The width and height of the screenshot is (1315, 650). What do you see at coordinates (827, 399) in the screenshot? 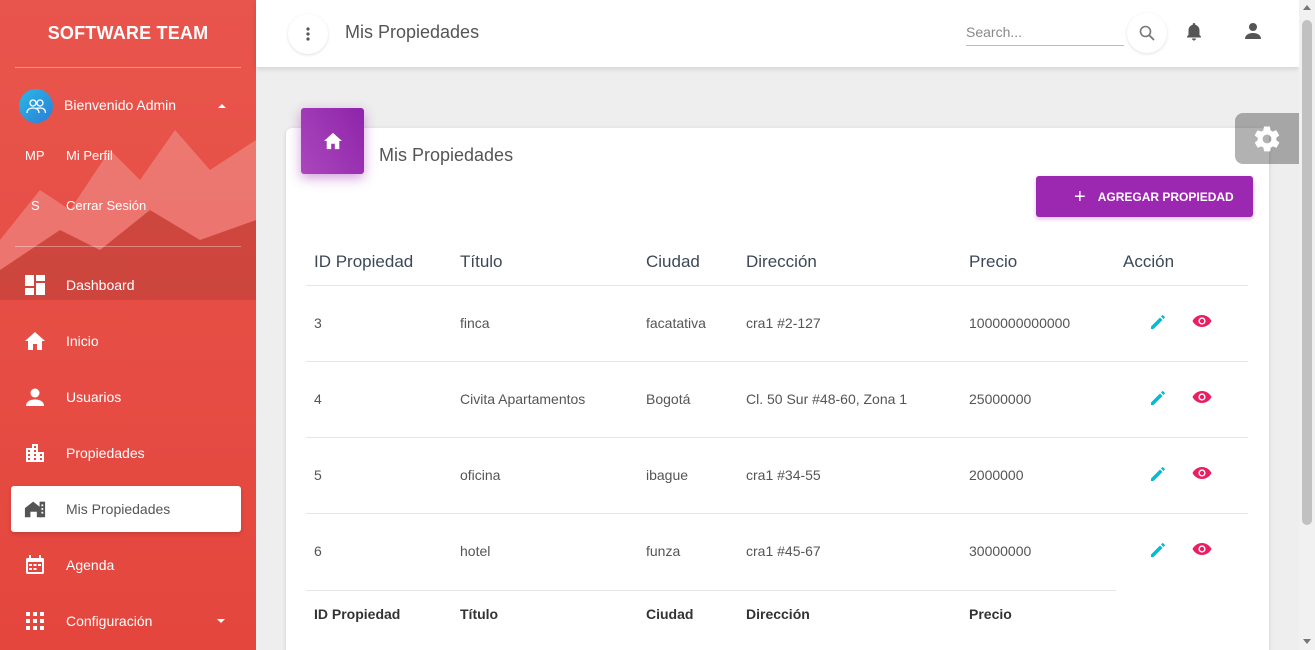
I see `cell-direccion: Cl. 50 Sur #48-60, Zona 1` at bounding box center [827, 399].